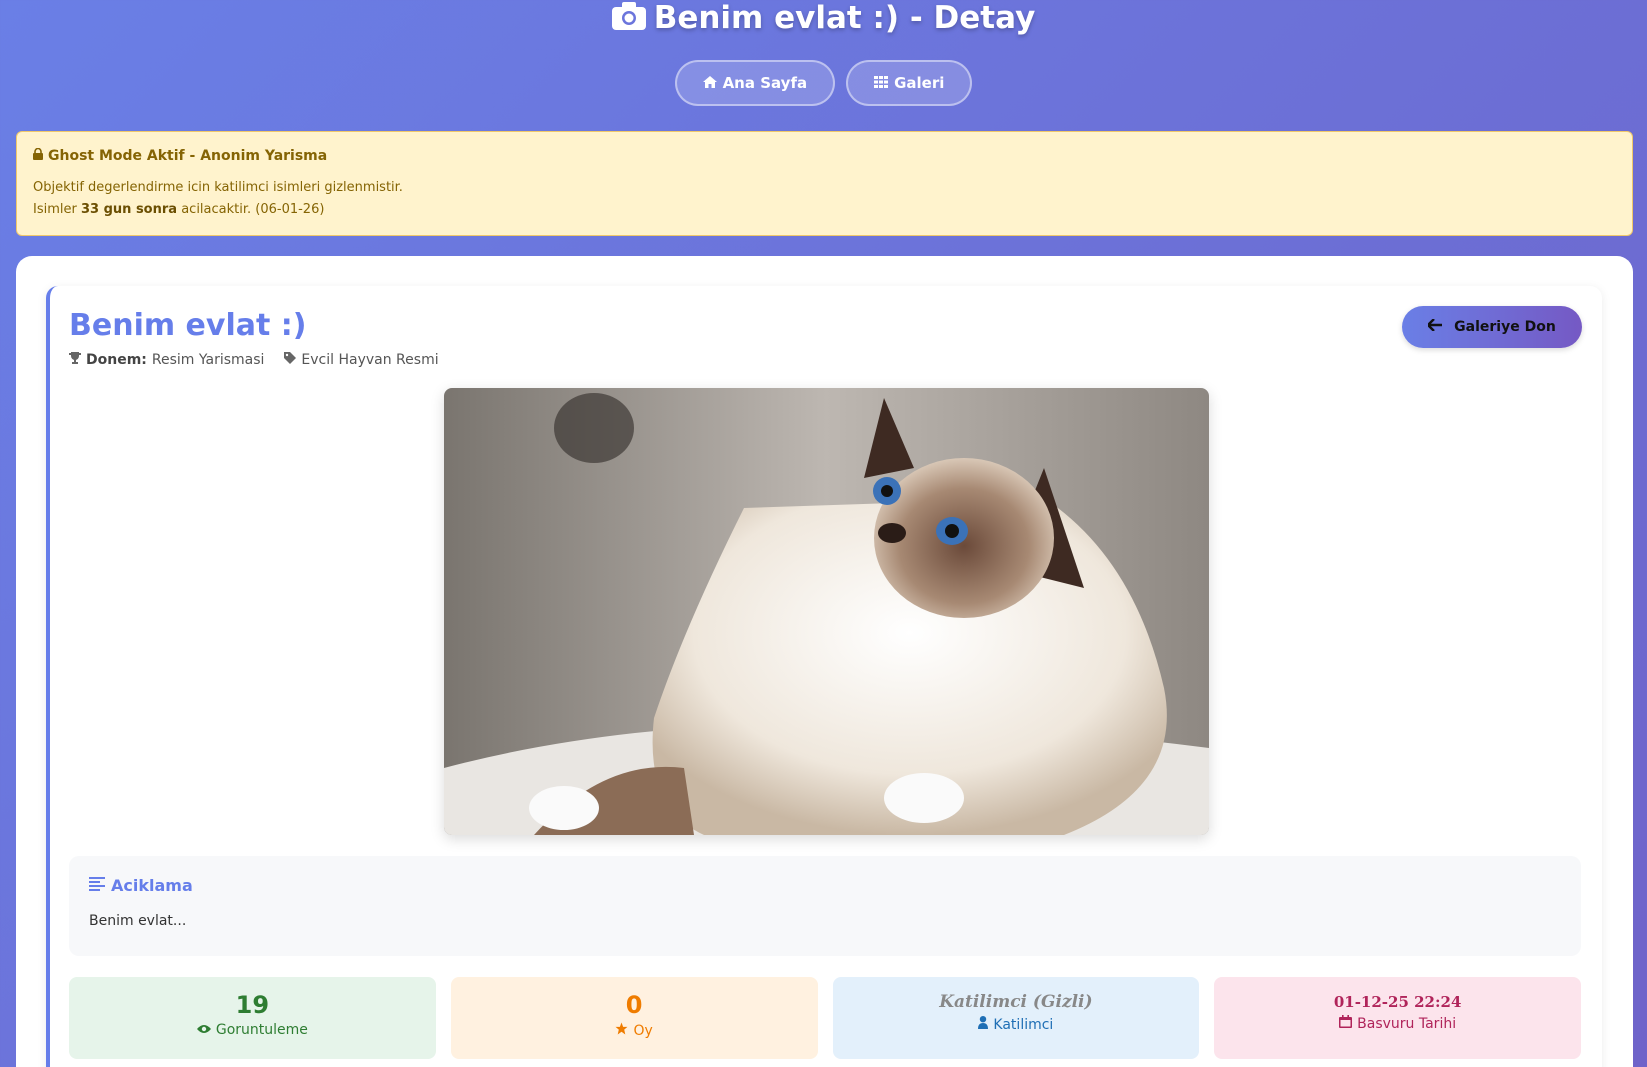 The image size is (1647, 1067). Describe the element at coordinates (1505, 327) in the screenshot. I see `back-button-label: Galeriye Don` at that location.